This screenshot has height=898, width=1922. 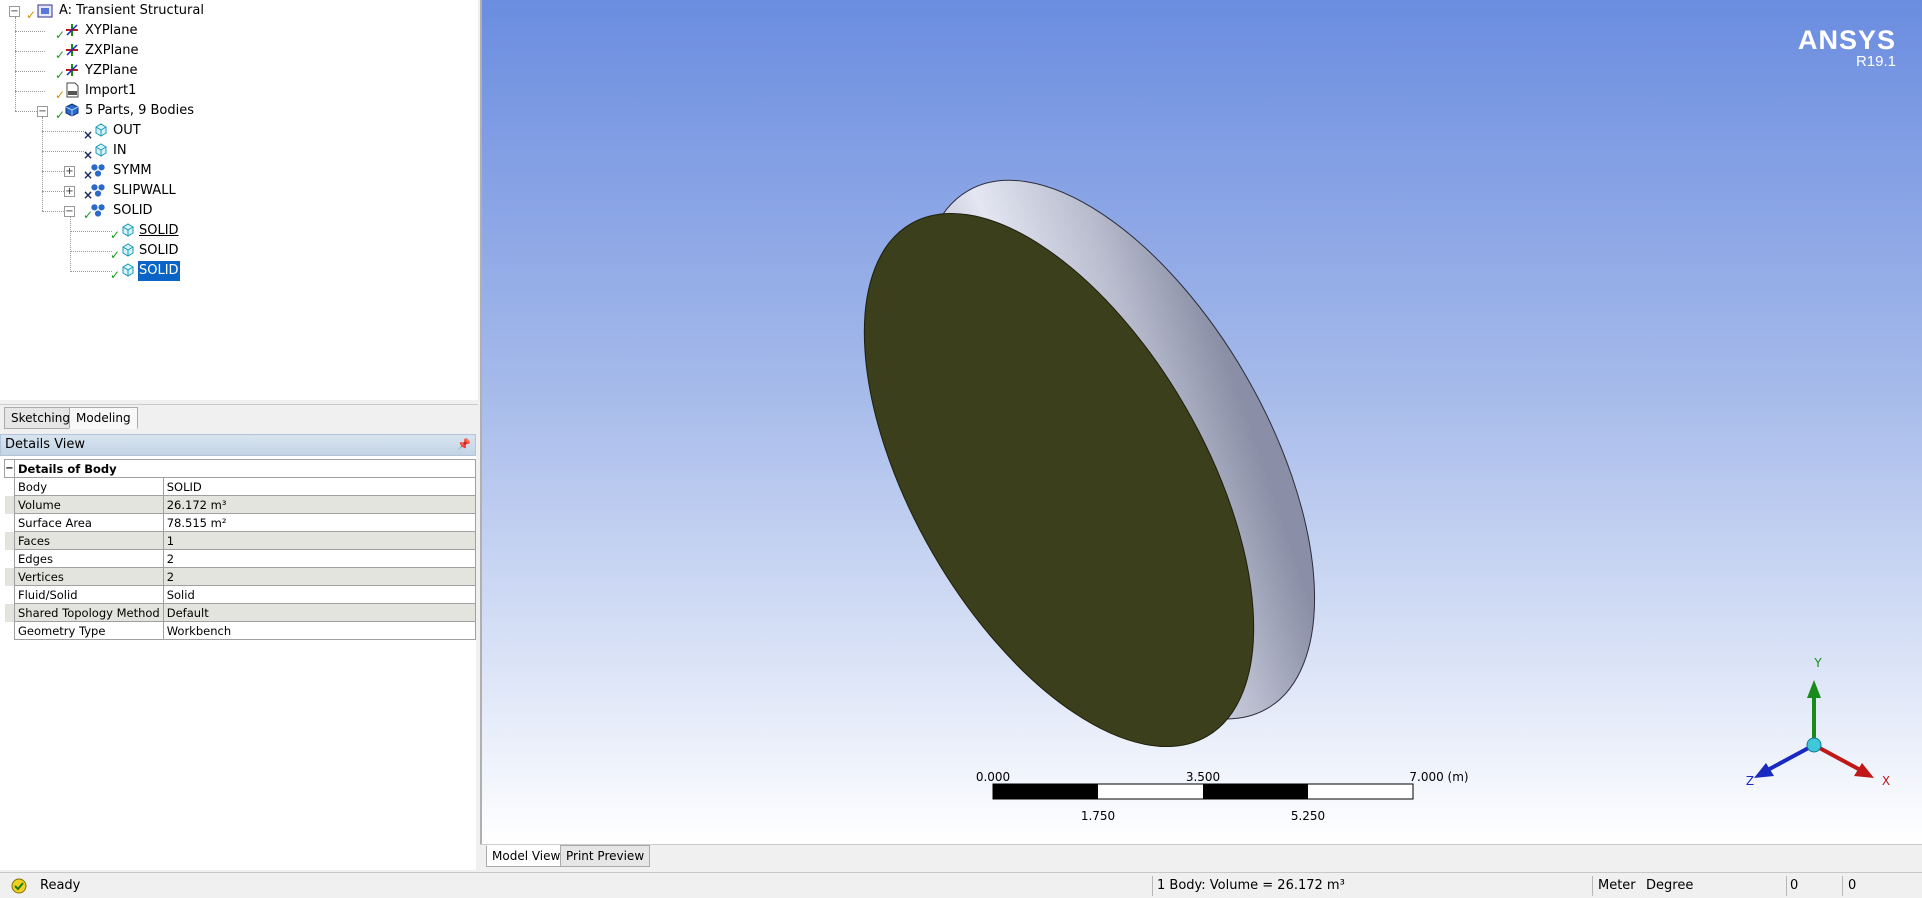 I want to click on details-key: Volume, so click(x=89, y=504).